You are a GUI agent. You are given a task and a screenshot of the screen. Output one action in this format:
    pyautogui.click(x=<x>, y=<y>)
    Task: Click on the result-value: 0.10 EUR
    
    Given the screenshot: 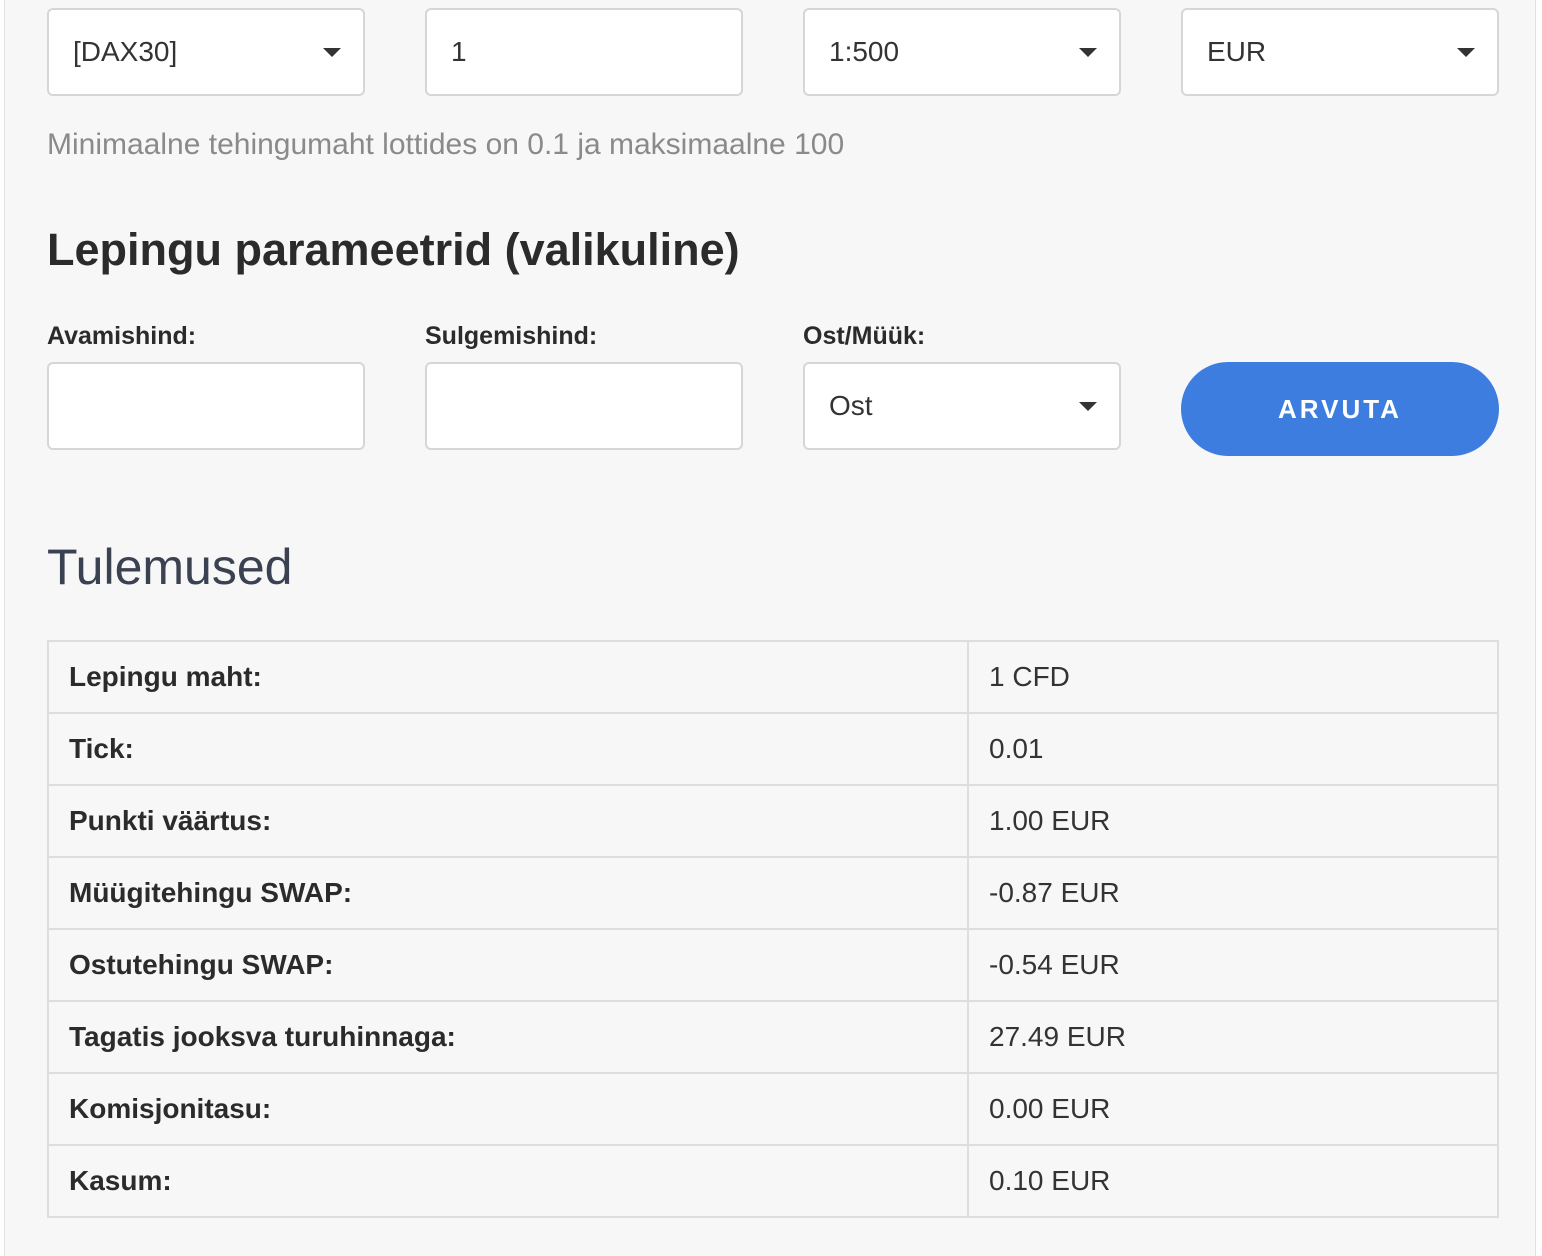 What is the action you would take?
    pyautogui.click(x=1233, y=1181)
    